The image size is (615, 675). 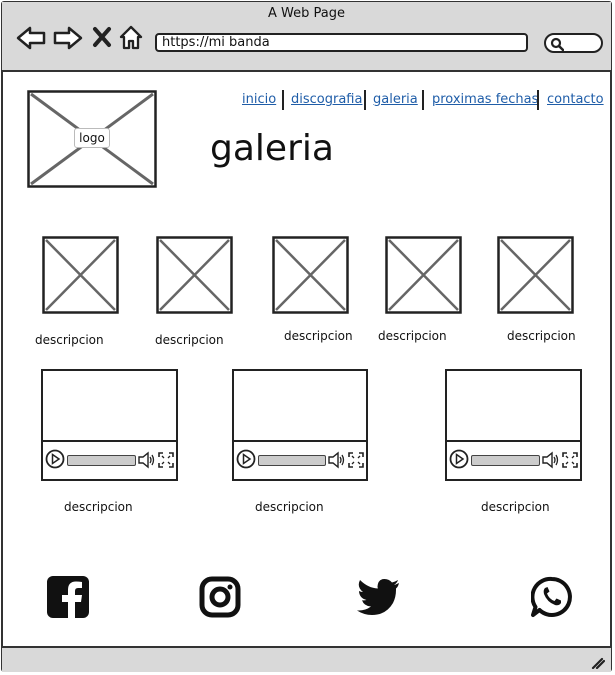 What do you see at coordinates (326, 99) in the screenshot?
I see `nav-link-discografia: discografia` at bounding box center [326, 99].